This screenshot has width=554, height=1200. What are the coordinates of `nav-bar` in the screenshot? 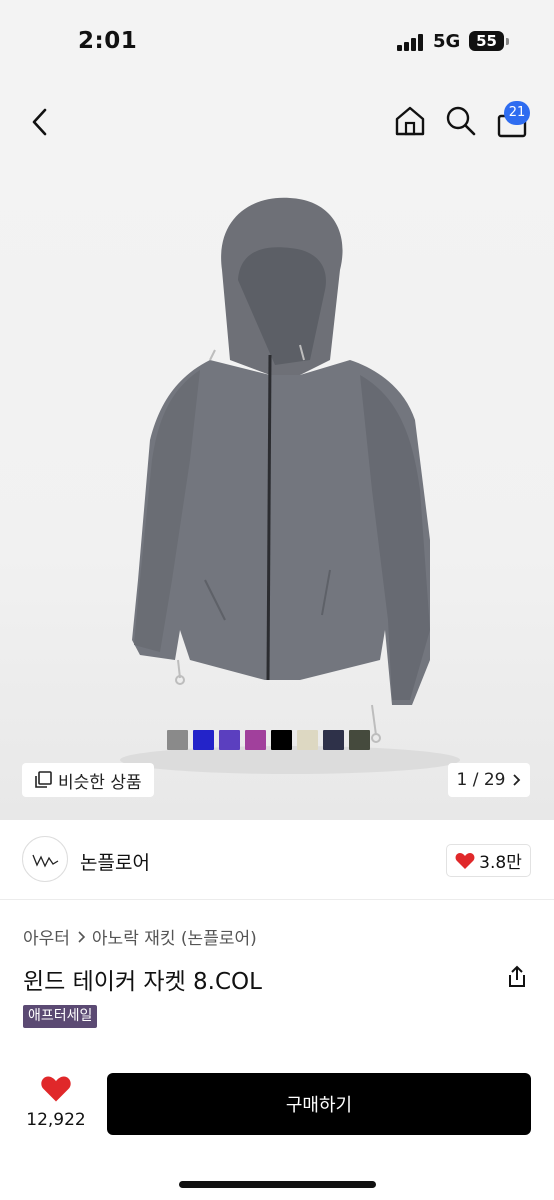 It's located at (277, 122).